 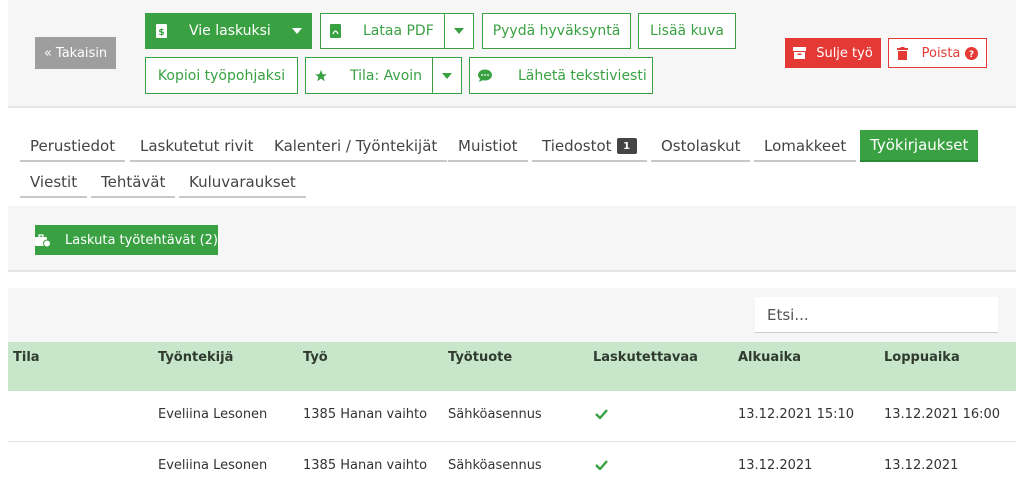 I want to click on status-dropdown-toggle, so click(x=446, y=75).